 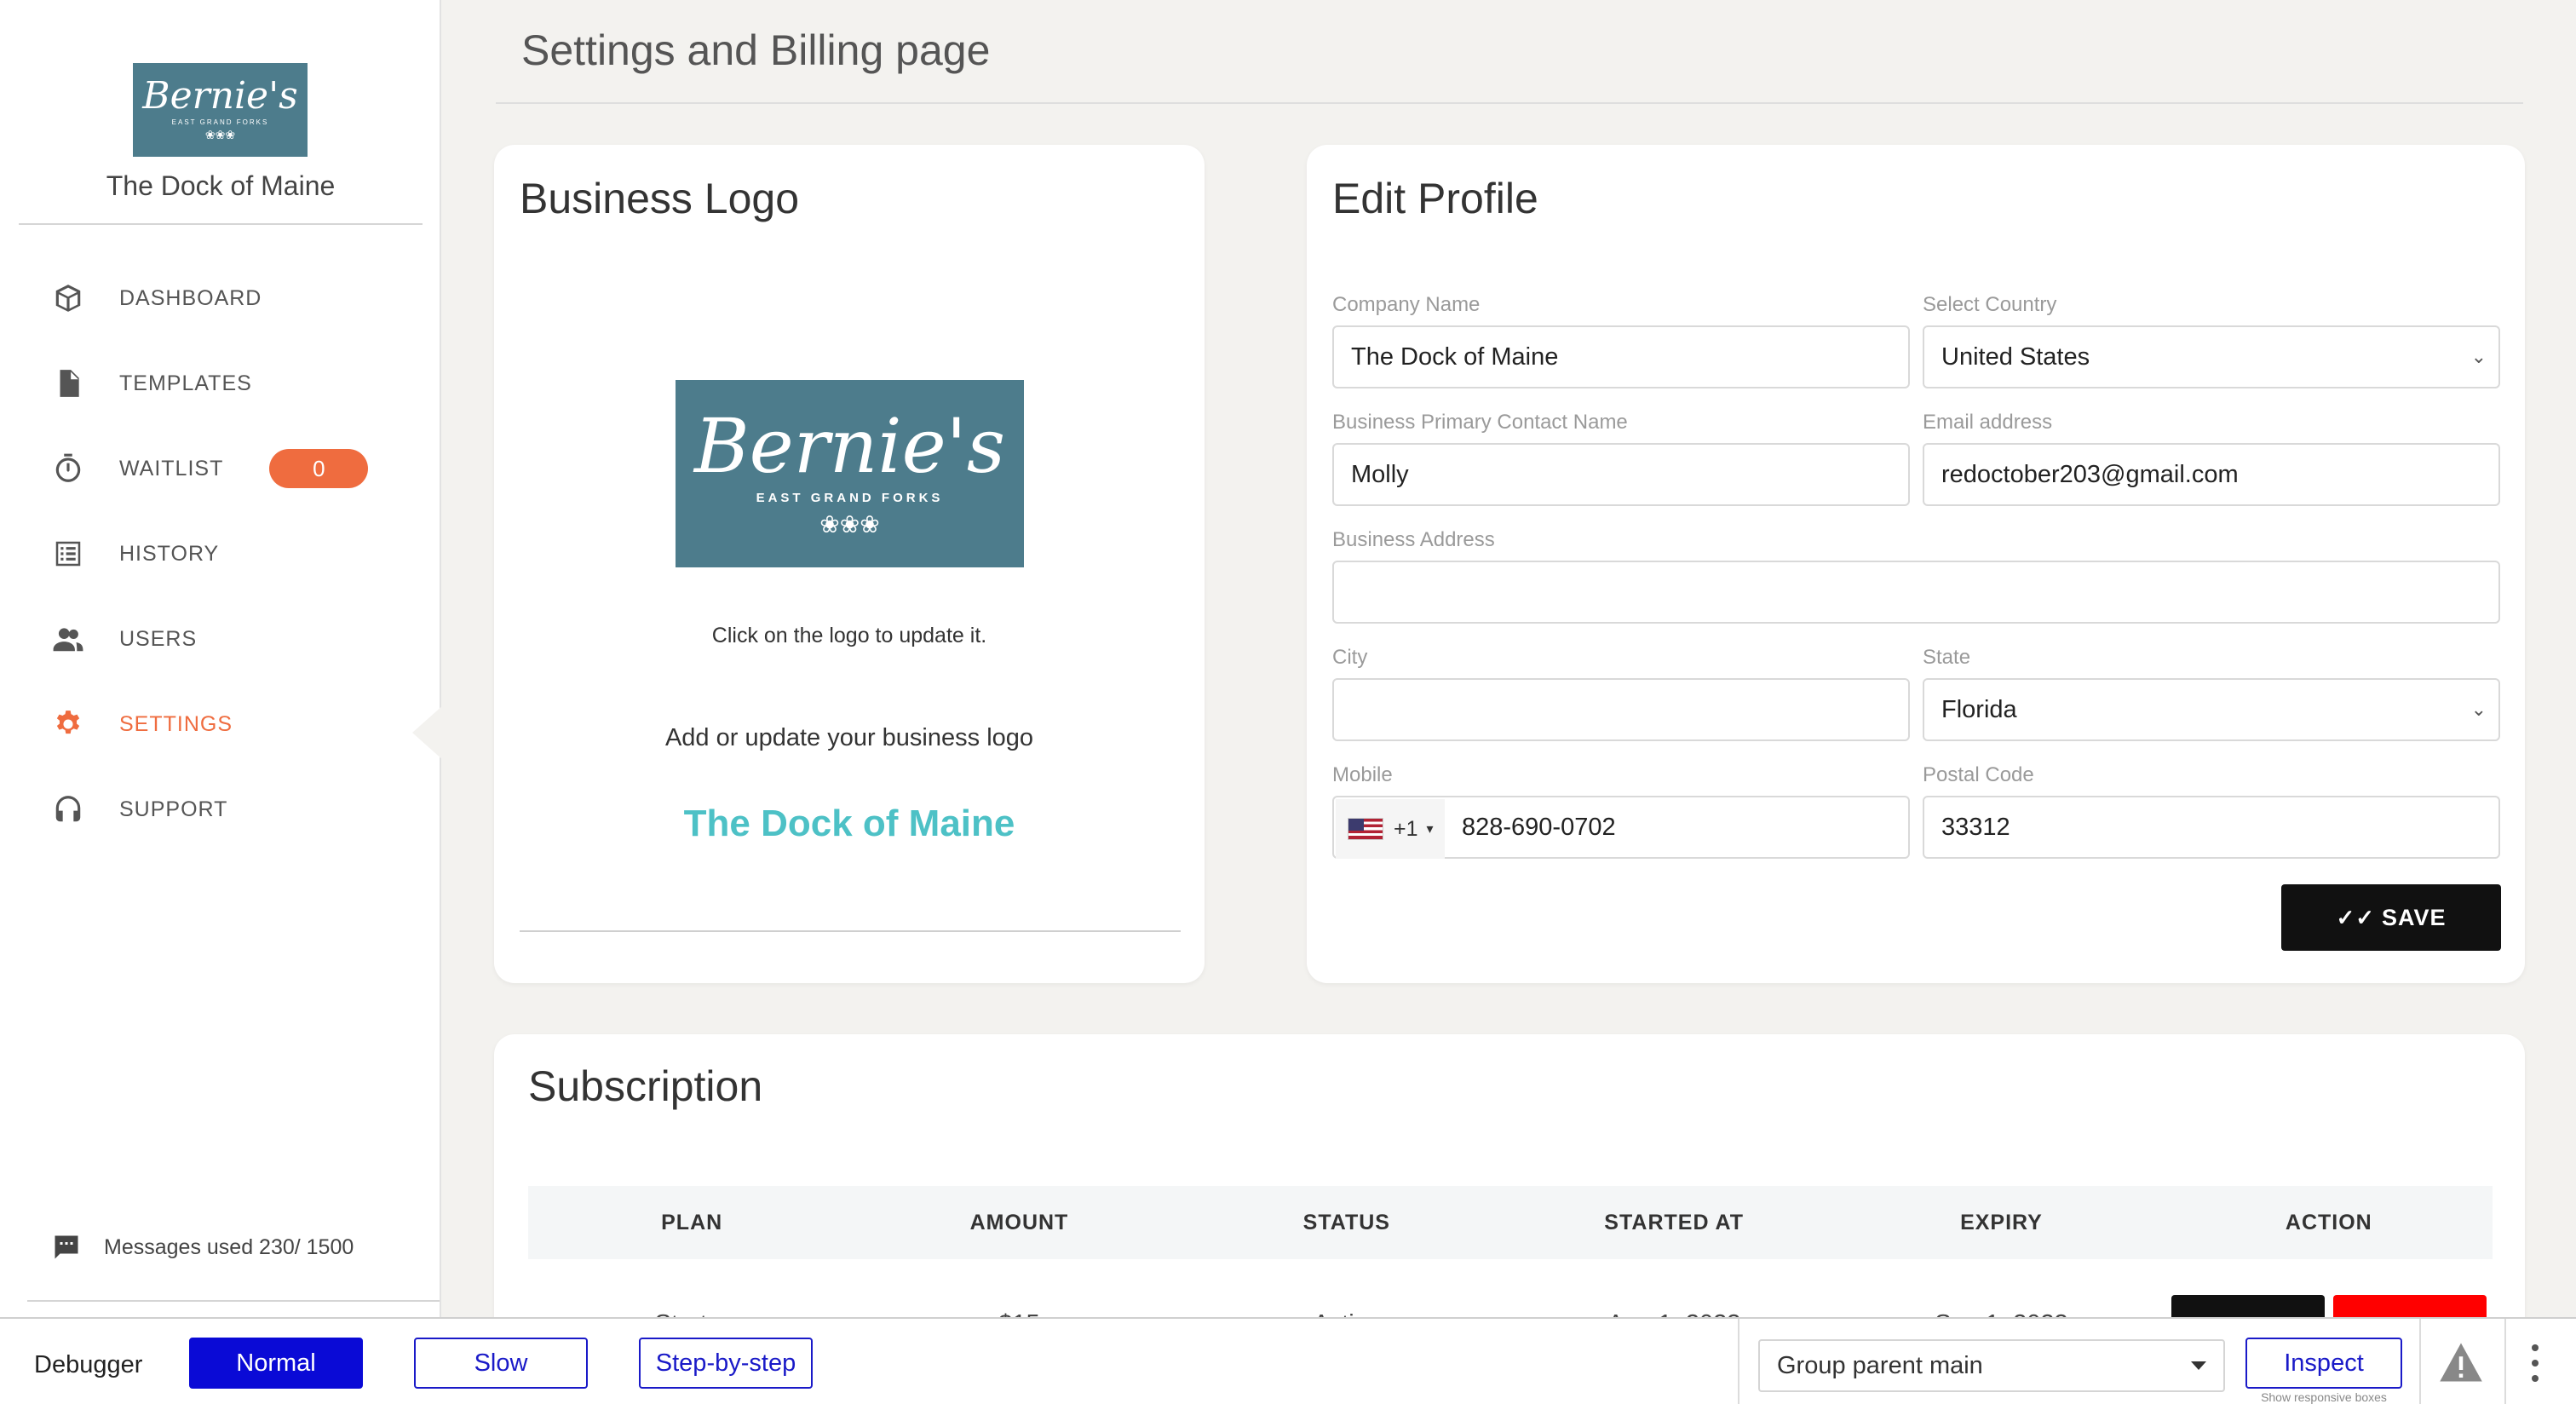 I want to click on cube-icon, so click(x=68, y=298).